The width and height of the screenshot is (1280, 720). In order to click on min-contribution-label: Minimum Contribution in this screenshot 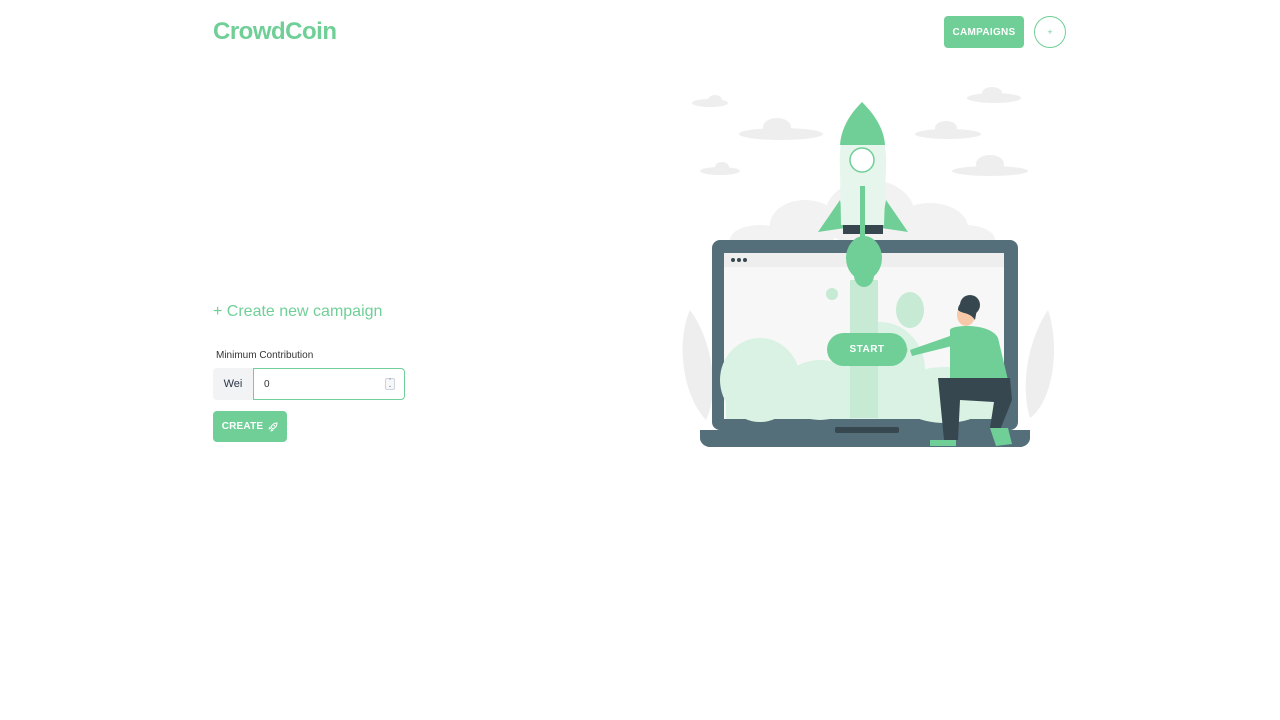, I will do `click(265, 355)`.